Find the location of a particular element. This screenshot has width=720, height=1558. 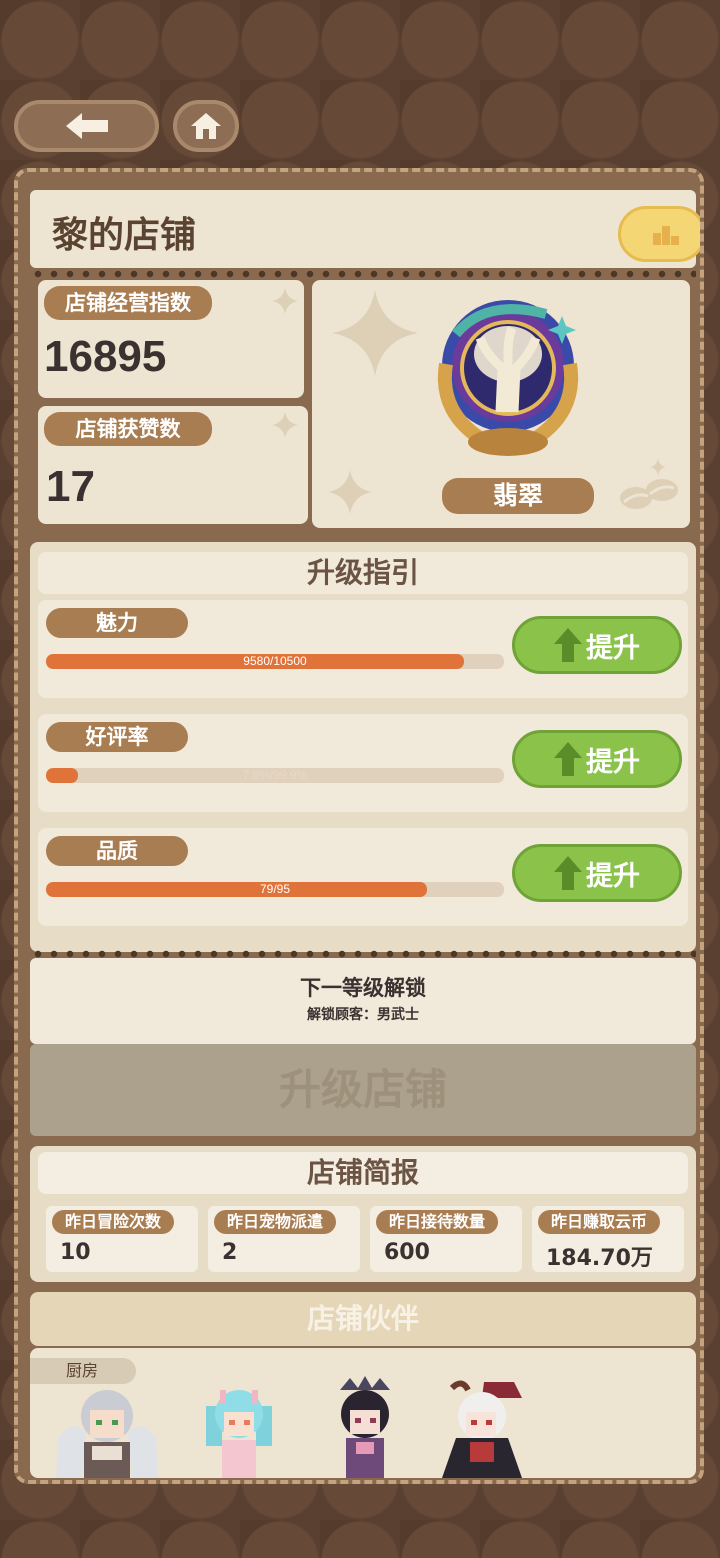

charm-upgrade-button: 提升 is located at coordinates (597, 645).